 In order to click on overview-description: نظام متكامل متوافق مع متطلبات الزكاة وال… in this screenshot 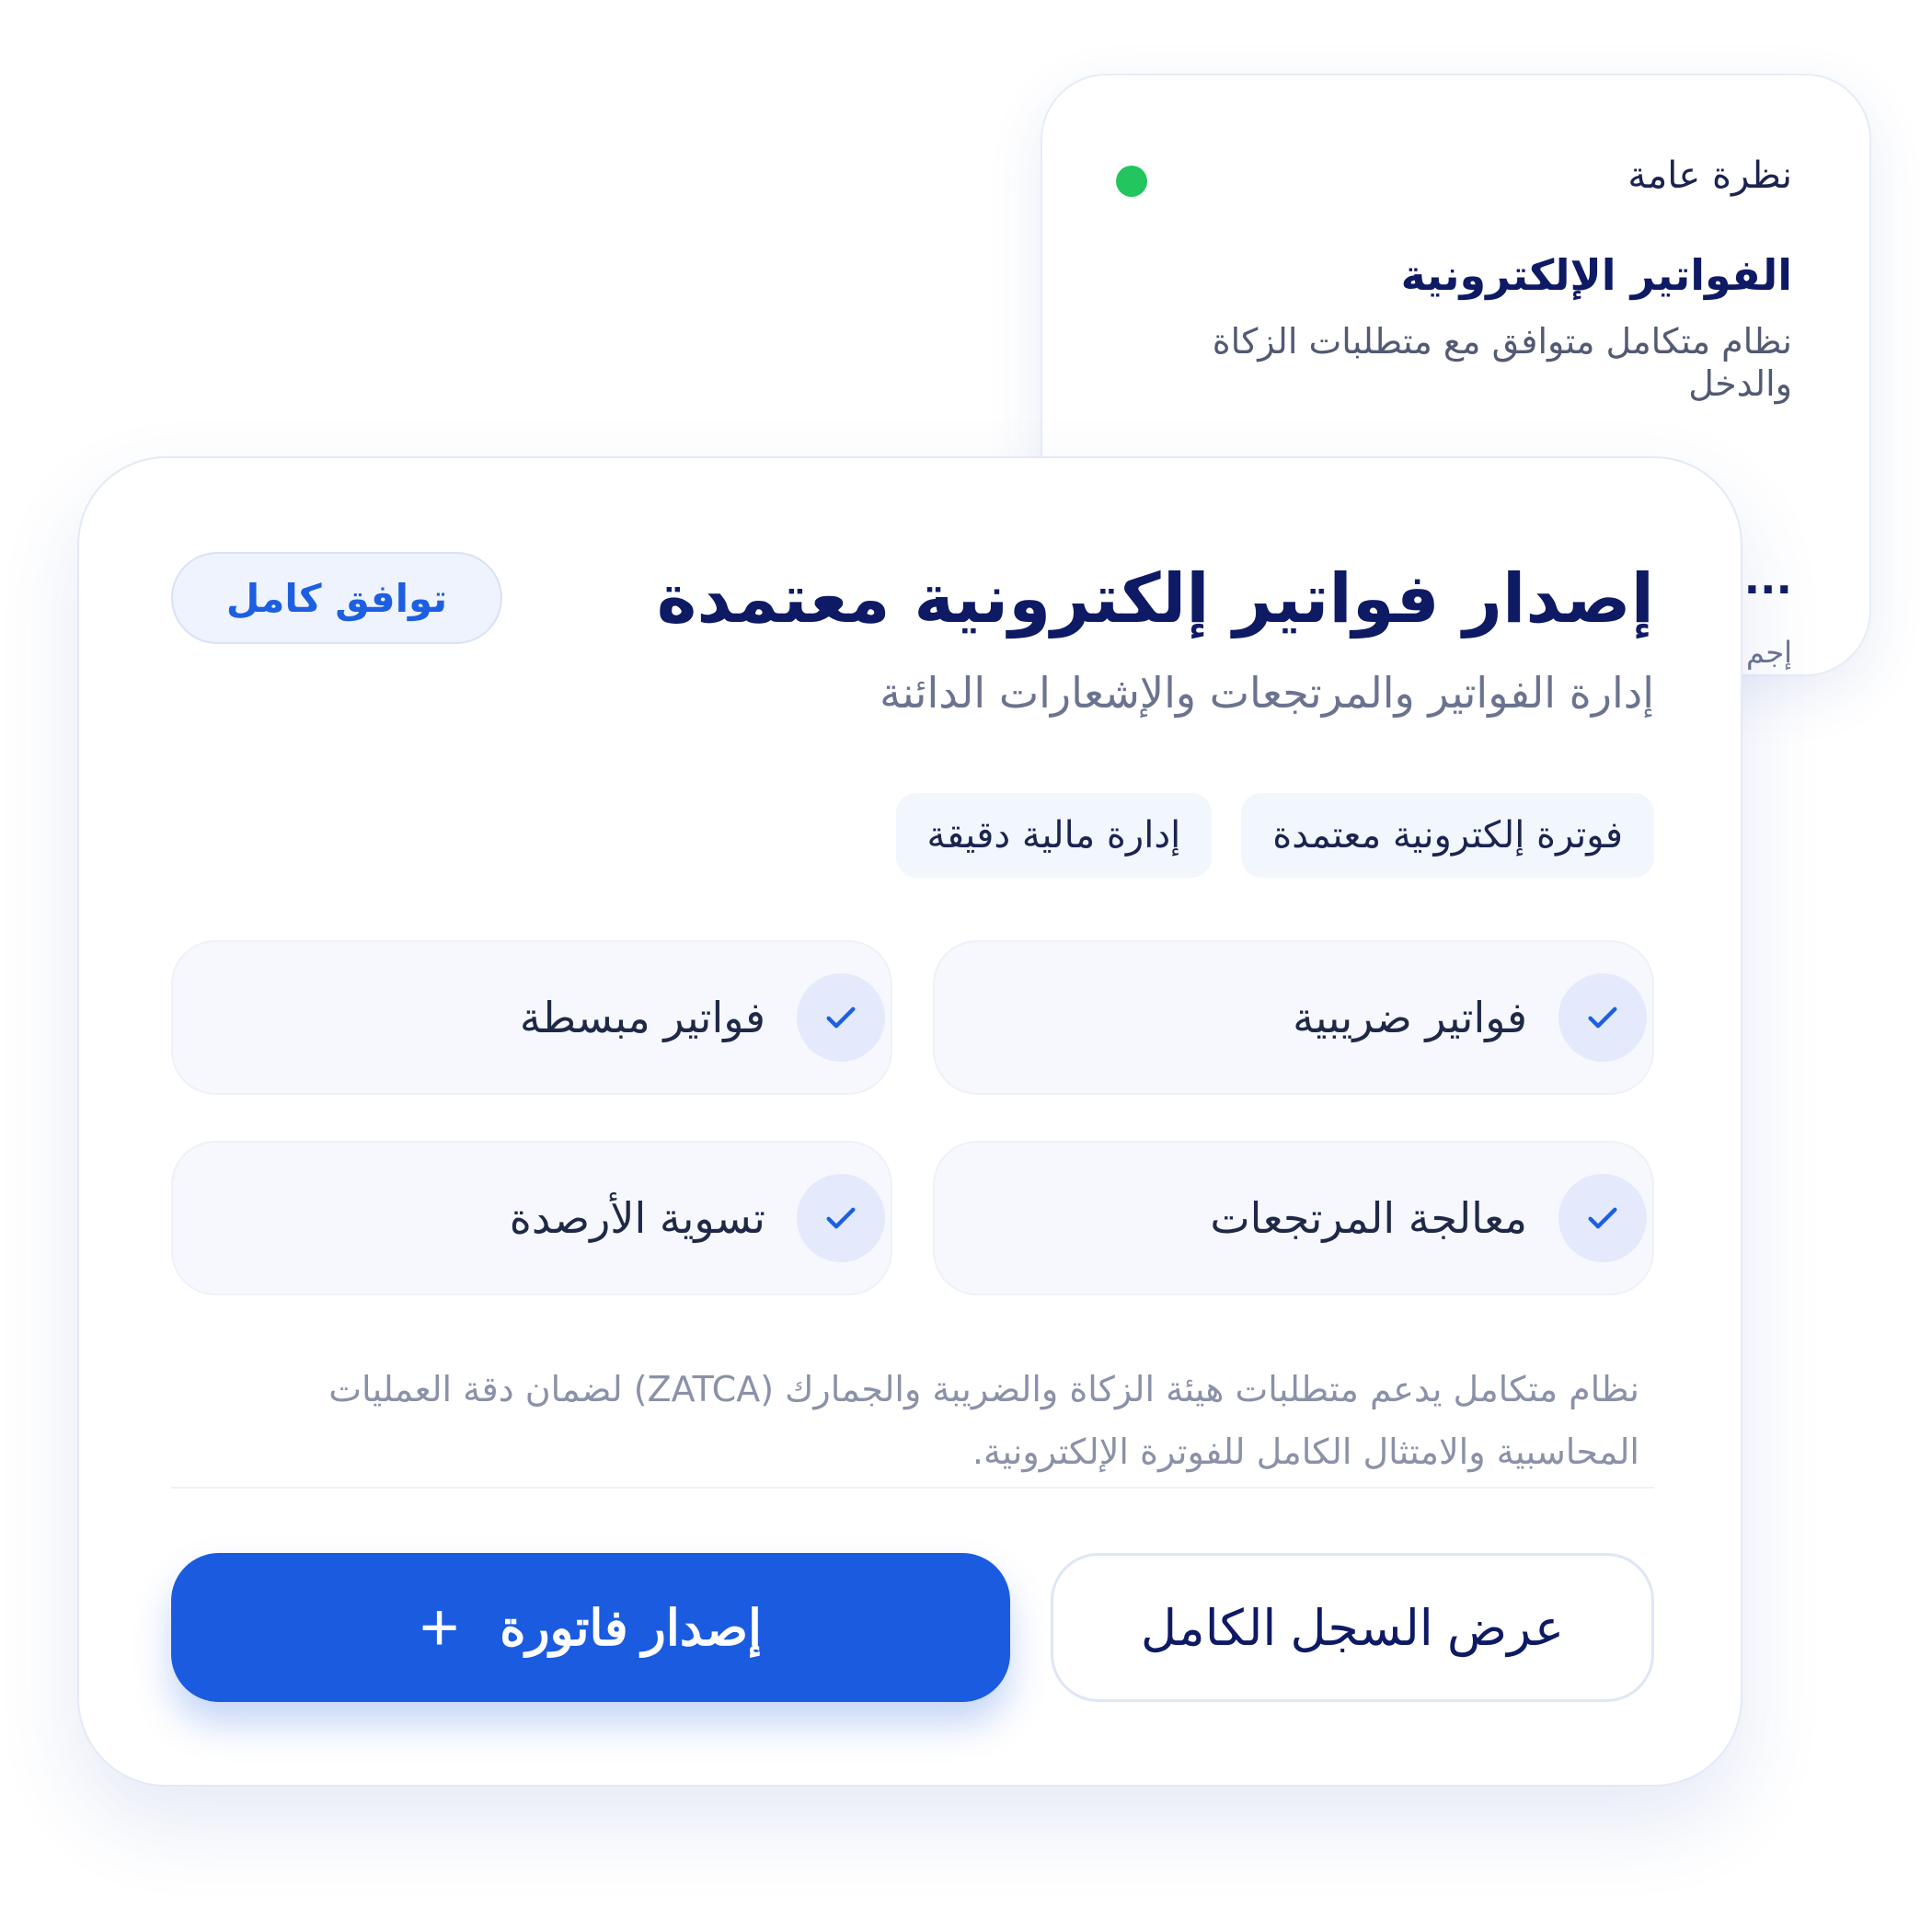, I will do `click(1502, 362)`.